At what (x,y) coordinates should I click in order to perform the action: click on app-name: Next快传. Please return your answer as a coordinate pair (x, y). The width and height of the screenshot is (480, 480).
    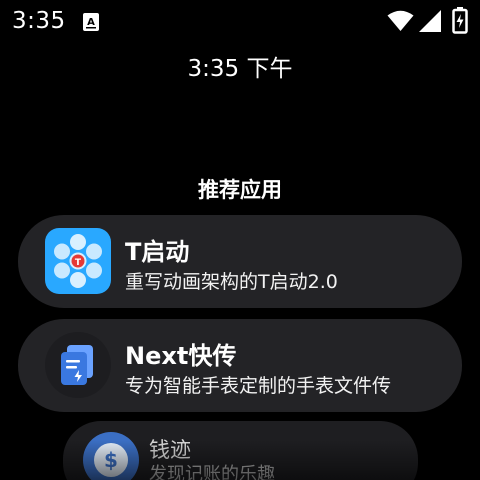
    Looking at the image, I should click on (181, 356).